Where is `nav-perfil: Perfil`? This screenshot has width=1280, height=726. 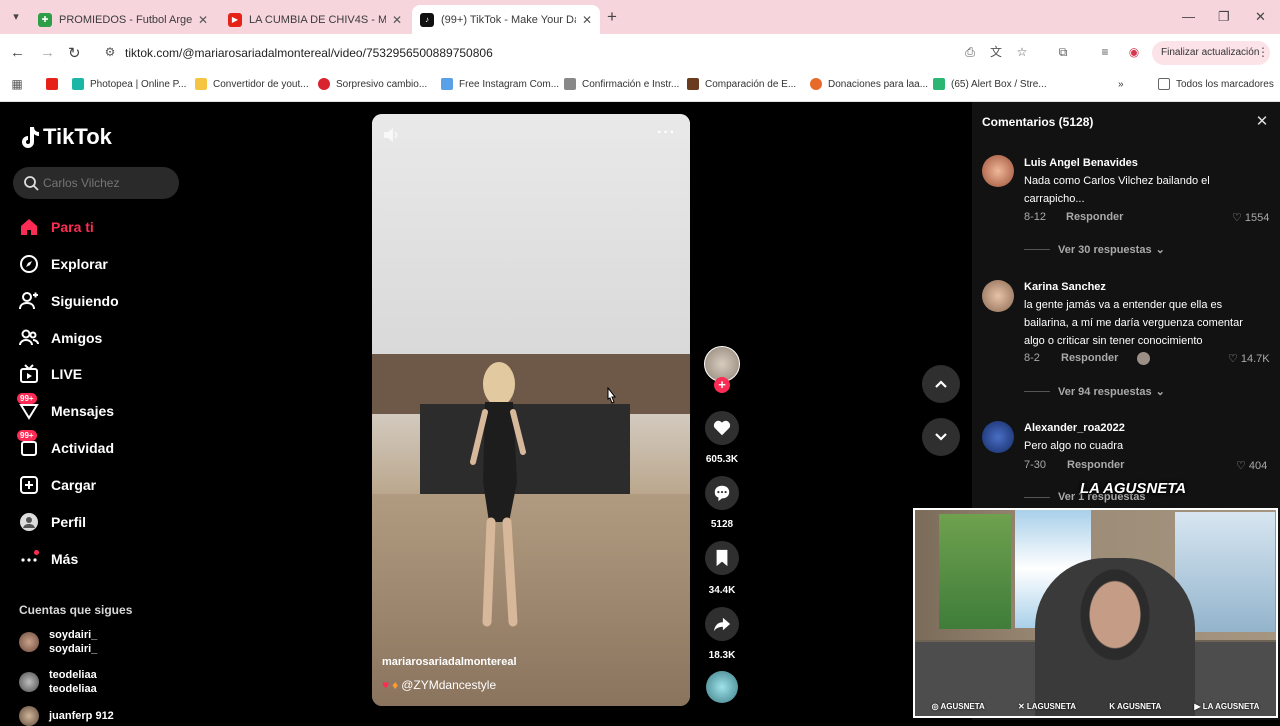
nav-perfil: Perfil is located at coordinates (52, 522).